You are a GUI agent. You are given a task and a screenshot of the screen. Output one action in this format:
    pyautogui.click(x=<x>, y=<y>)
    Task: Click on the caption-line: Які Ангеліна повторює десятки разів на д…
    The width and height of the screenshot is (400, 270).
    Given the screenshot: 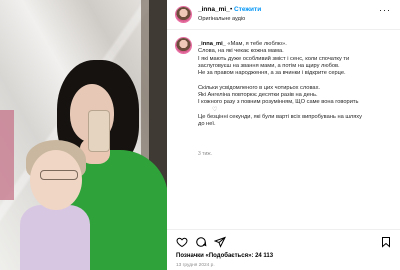 What is the action you would take?
    pyautogui.click(x=258, y=95)
    